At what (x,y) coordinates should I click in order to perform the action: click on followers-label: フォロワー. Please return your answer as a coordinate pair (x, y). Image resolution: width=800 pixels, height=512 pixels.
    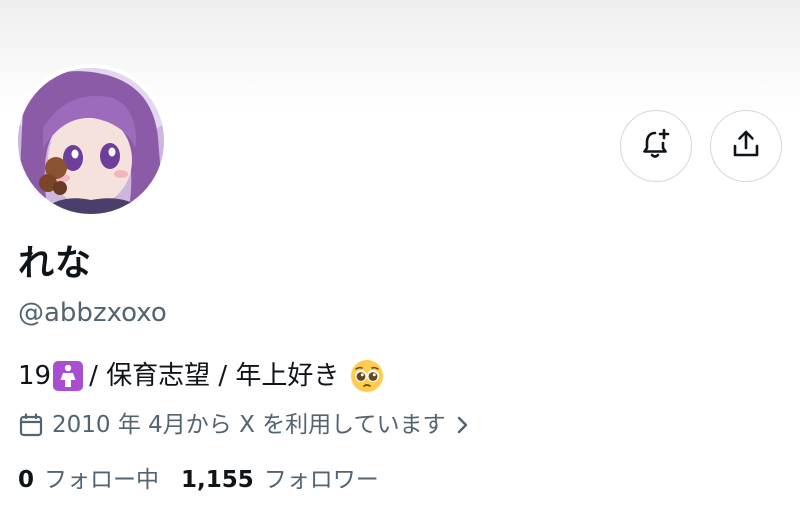
    Looking at the image, I should click on (321, 480).